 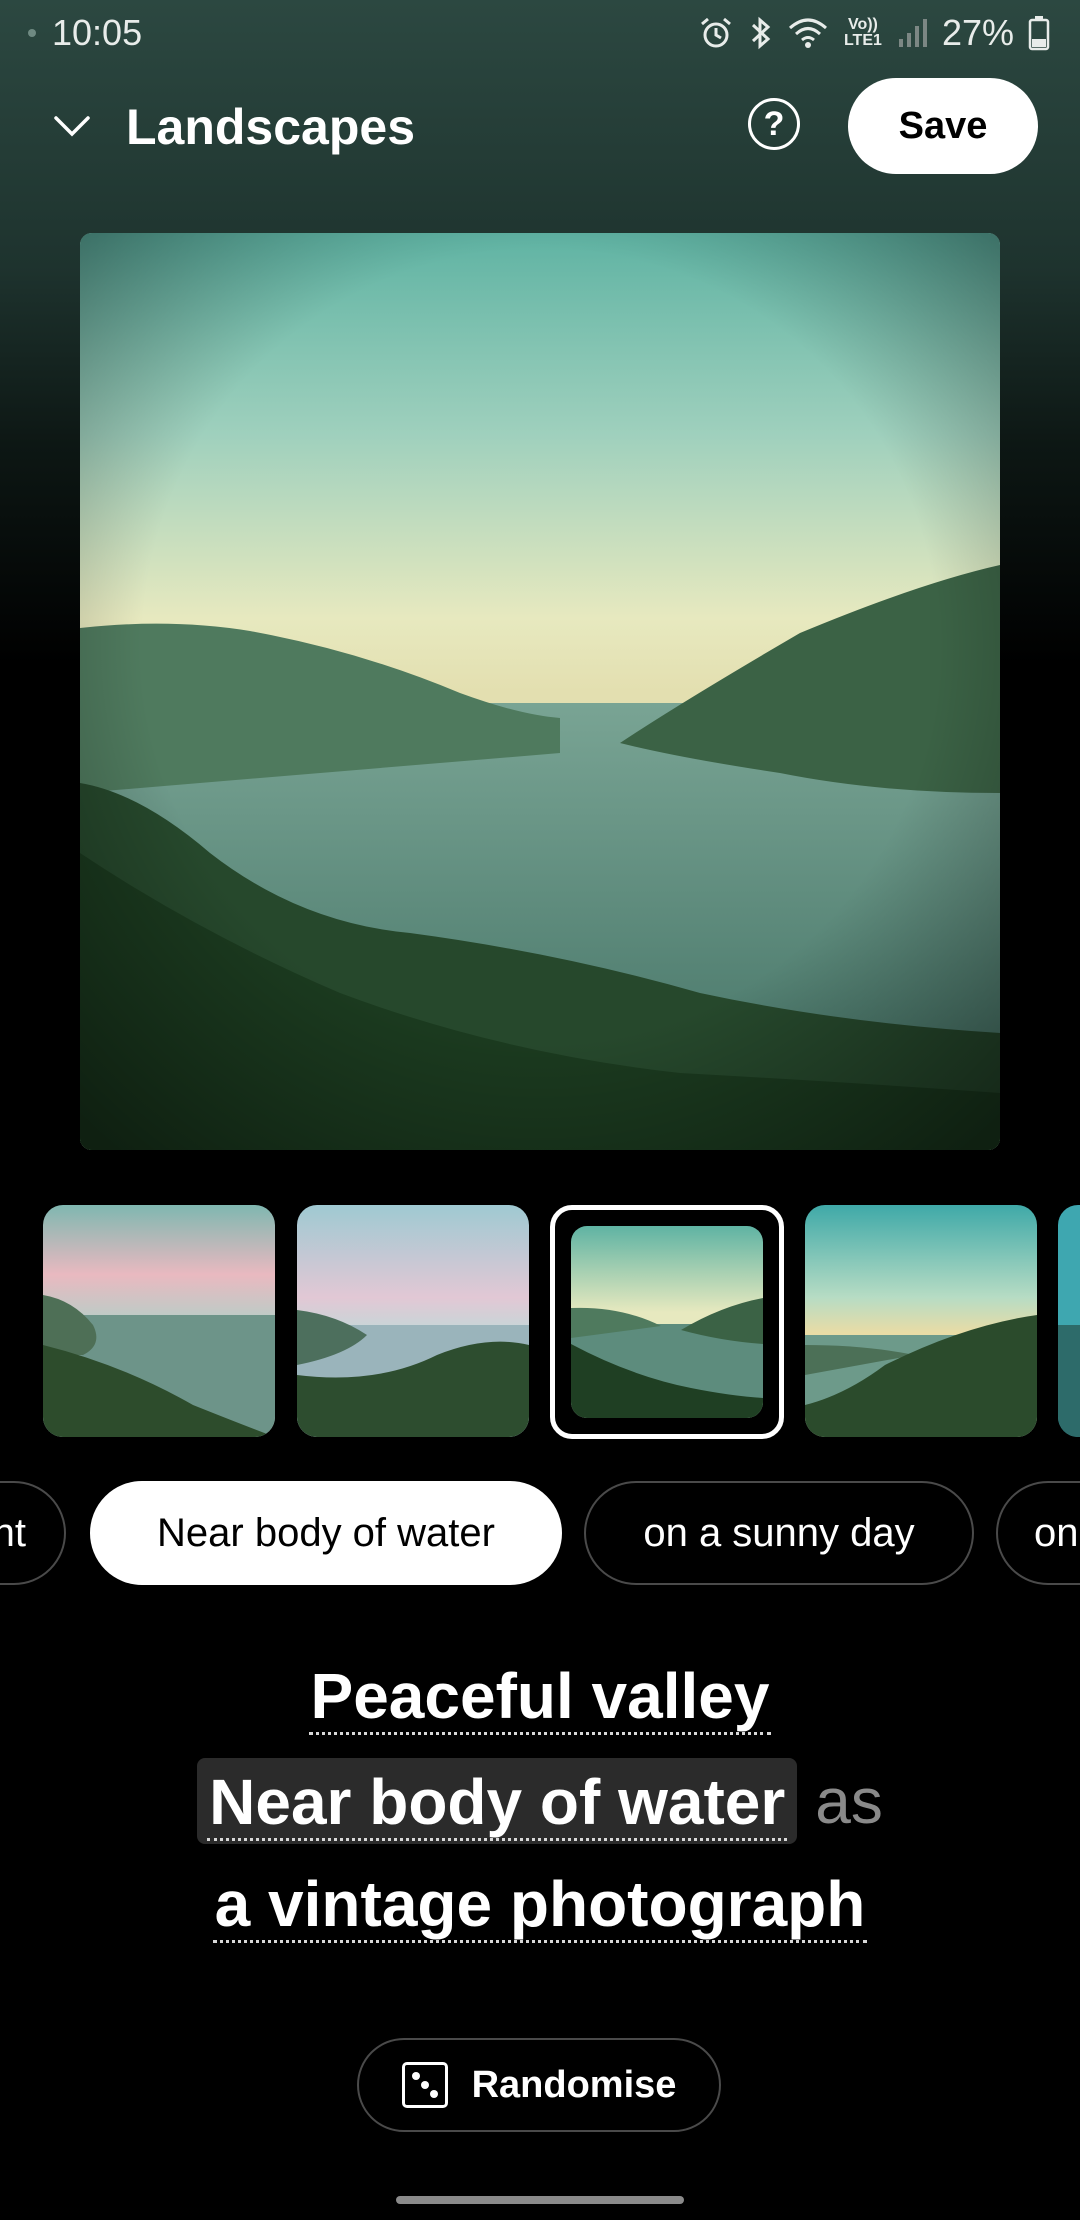 I want to click on notification-dot-icon, so click(x=32, y=33).